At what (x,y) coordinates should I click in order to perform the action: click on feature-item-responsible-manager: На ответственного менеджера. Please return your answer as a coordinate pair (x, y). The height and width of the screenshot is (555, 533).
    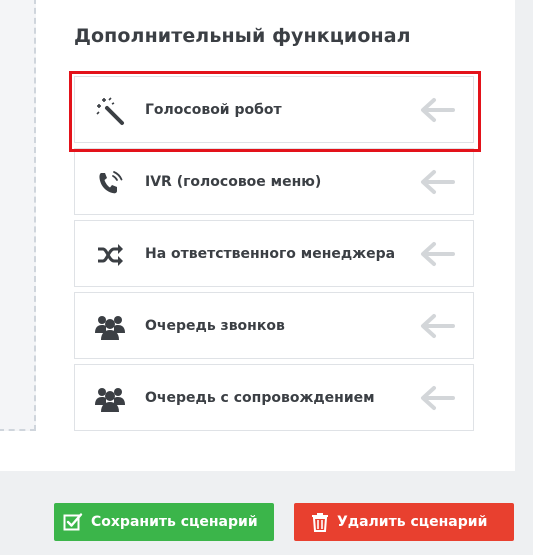
    Looking at the image, I should click on (274, 253).